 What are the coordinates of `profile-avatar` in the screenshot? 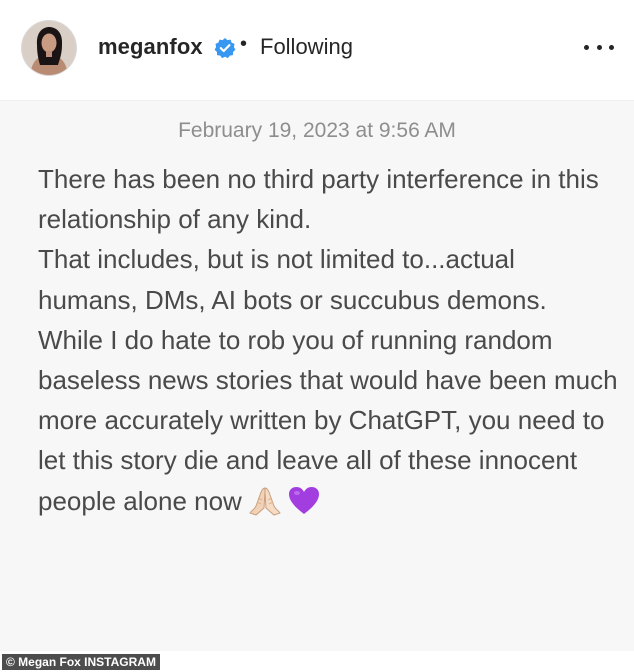 It's located at (49, 48).